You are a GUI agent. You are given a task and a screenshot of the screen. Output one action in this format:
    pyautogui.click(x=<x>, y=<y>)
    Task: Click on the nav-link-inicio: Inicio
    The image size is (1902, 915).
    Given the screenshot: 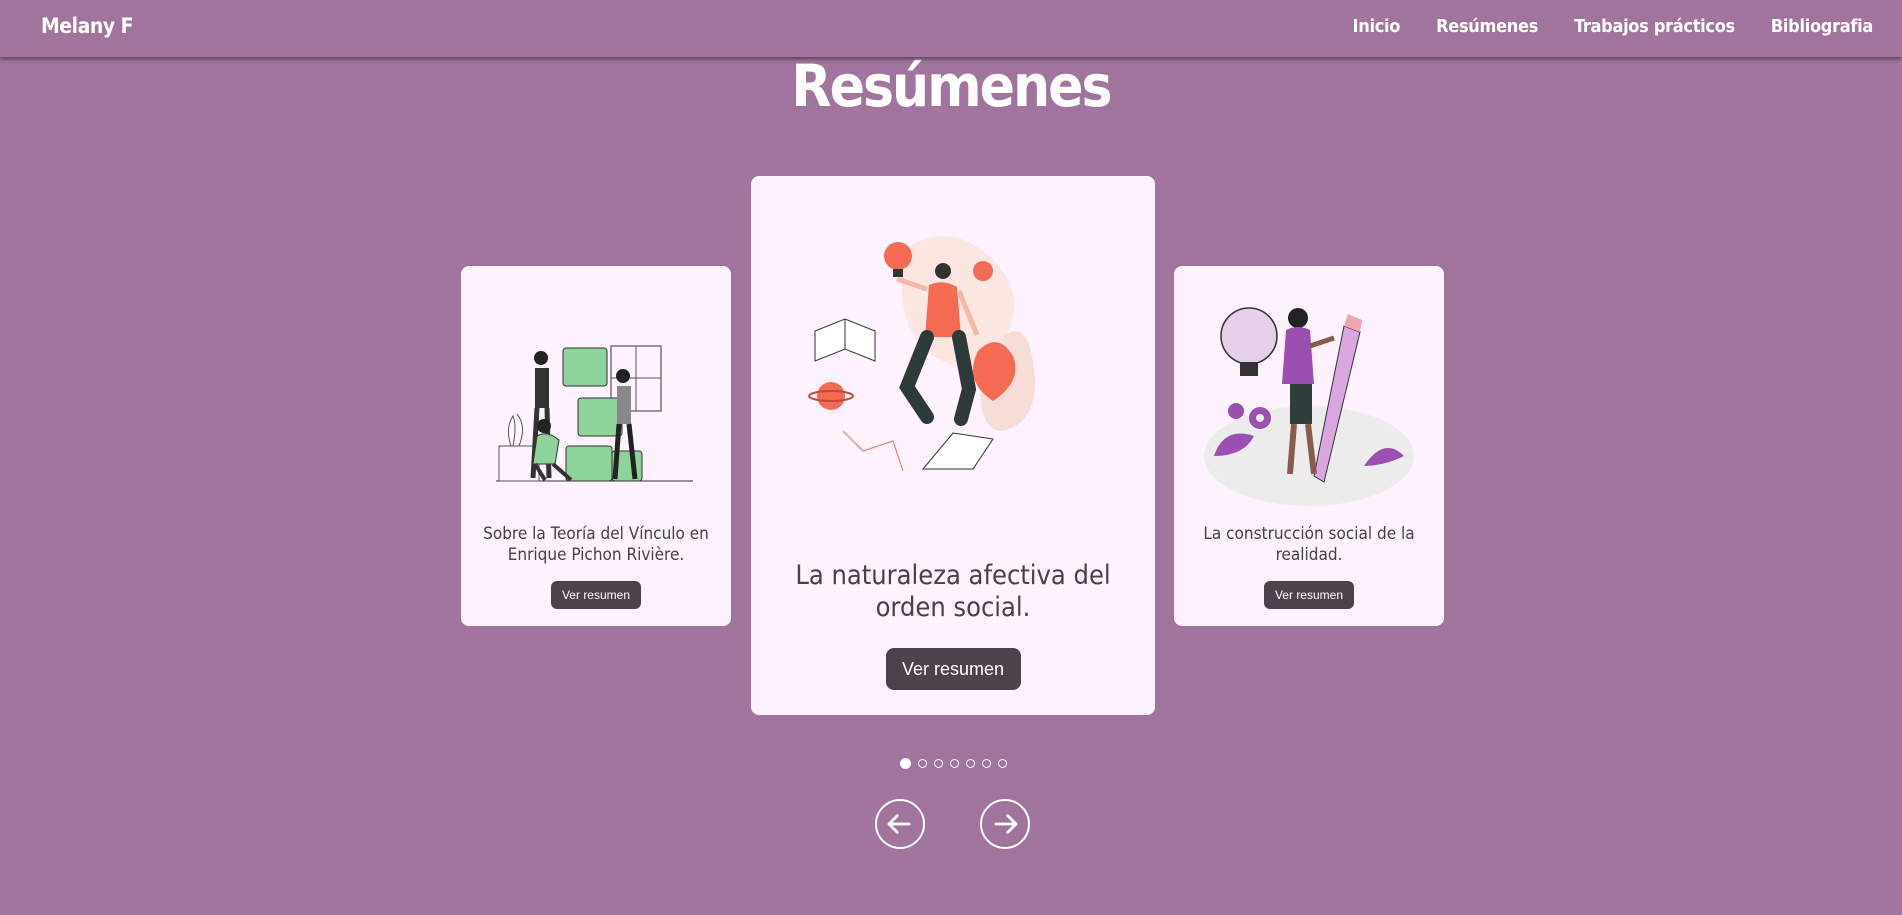 What is the action you would take?
    pyautogui.click(x=1377, y=26)
    